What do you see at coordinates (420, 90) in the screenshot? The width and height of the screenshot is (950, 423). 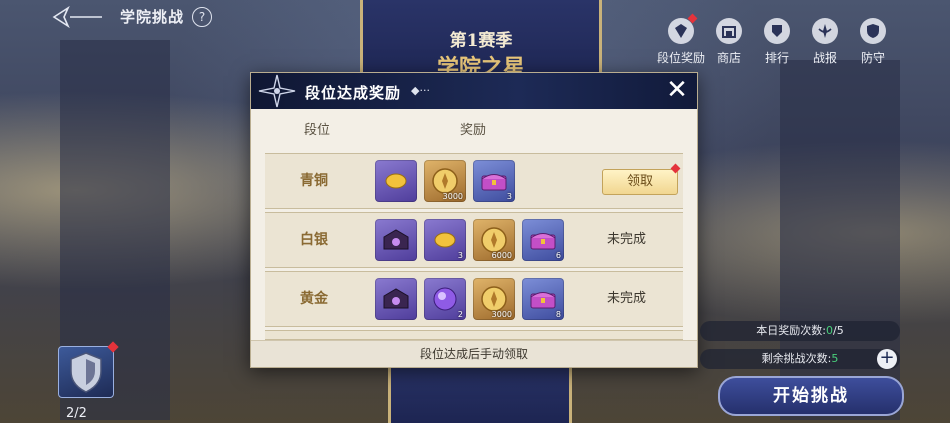 I see `title-decoration: ◆···` at bounding box center [420, 90].